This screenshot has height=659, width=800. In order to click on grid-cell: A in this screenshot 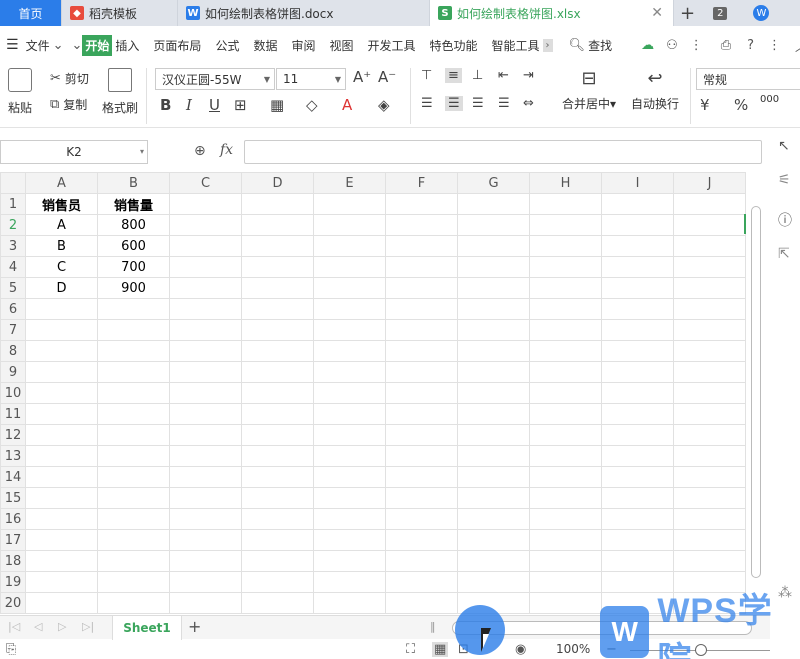, I will do `click(61, 225)`.